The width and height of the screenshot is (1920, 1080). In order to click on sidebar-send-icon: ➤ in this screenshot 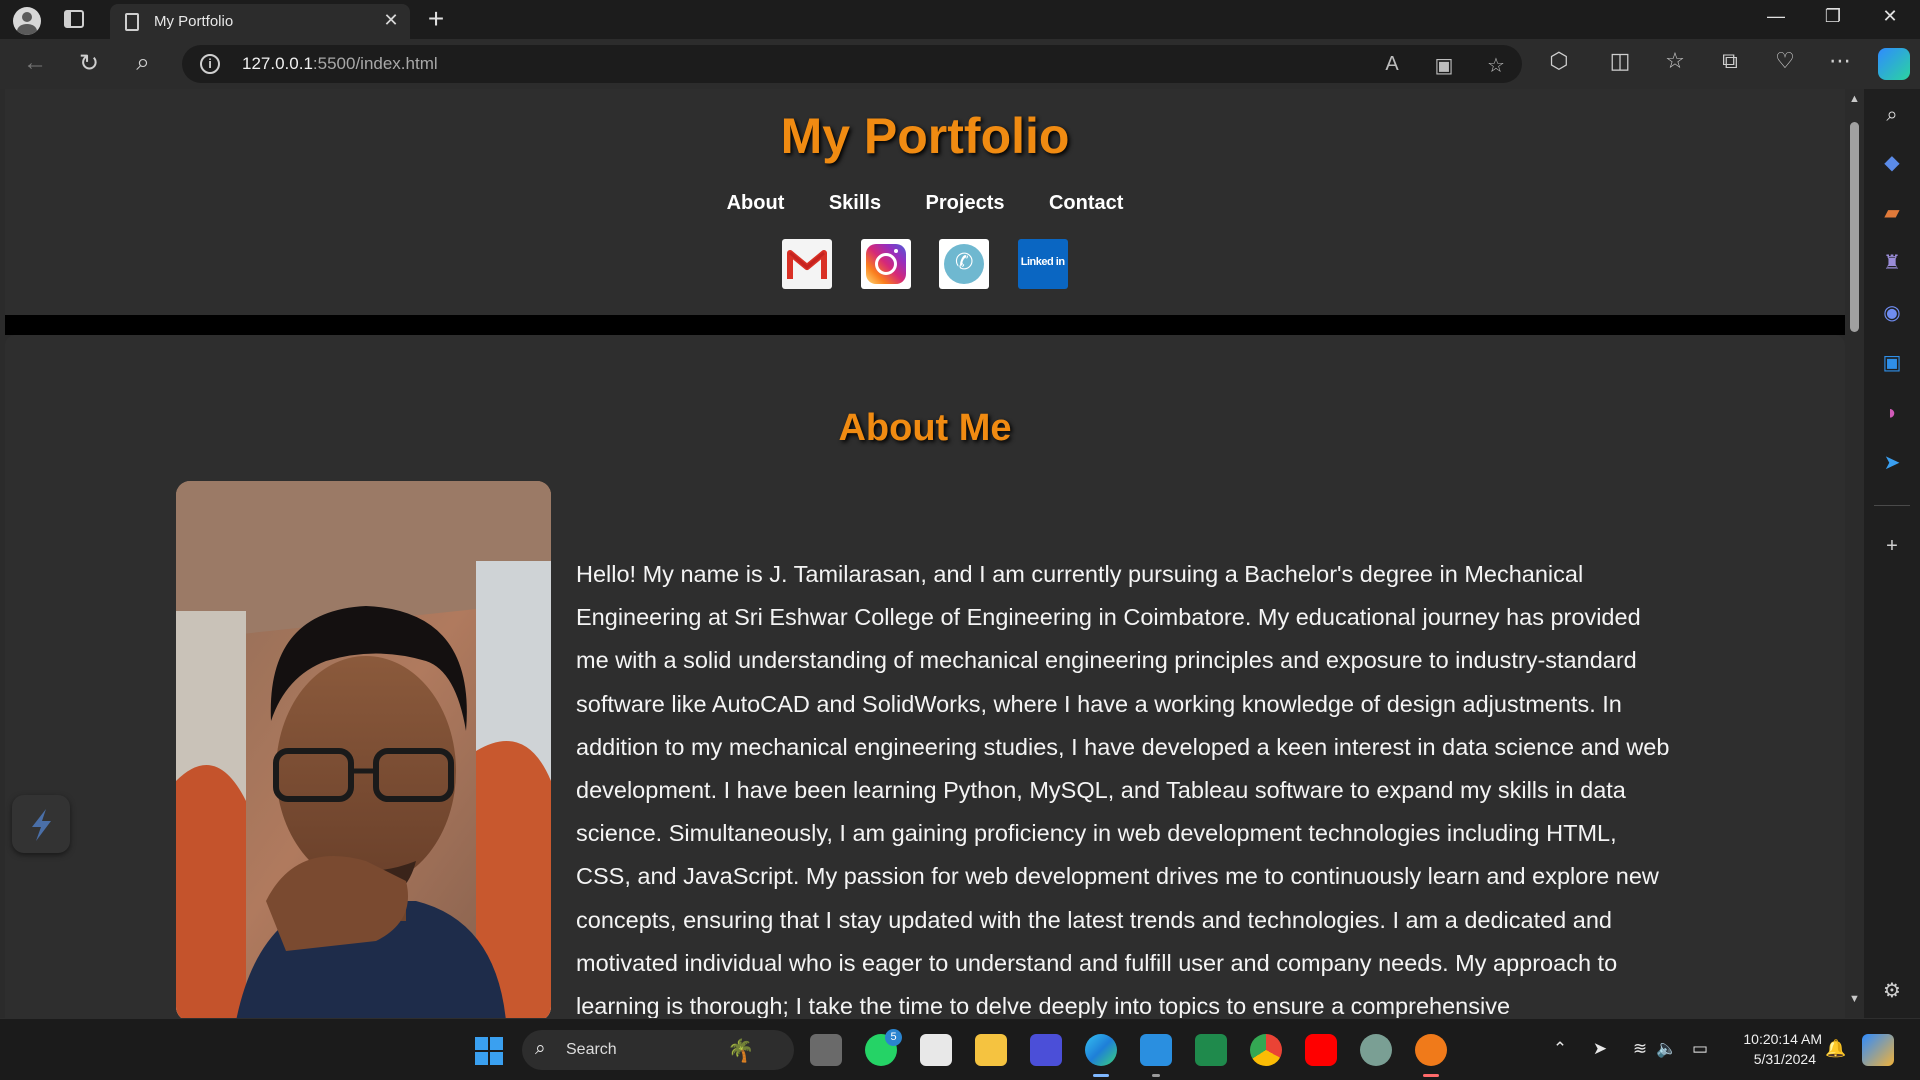, I will do `click(1892, 463)`.